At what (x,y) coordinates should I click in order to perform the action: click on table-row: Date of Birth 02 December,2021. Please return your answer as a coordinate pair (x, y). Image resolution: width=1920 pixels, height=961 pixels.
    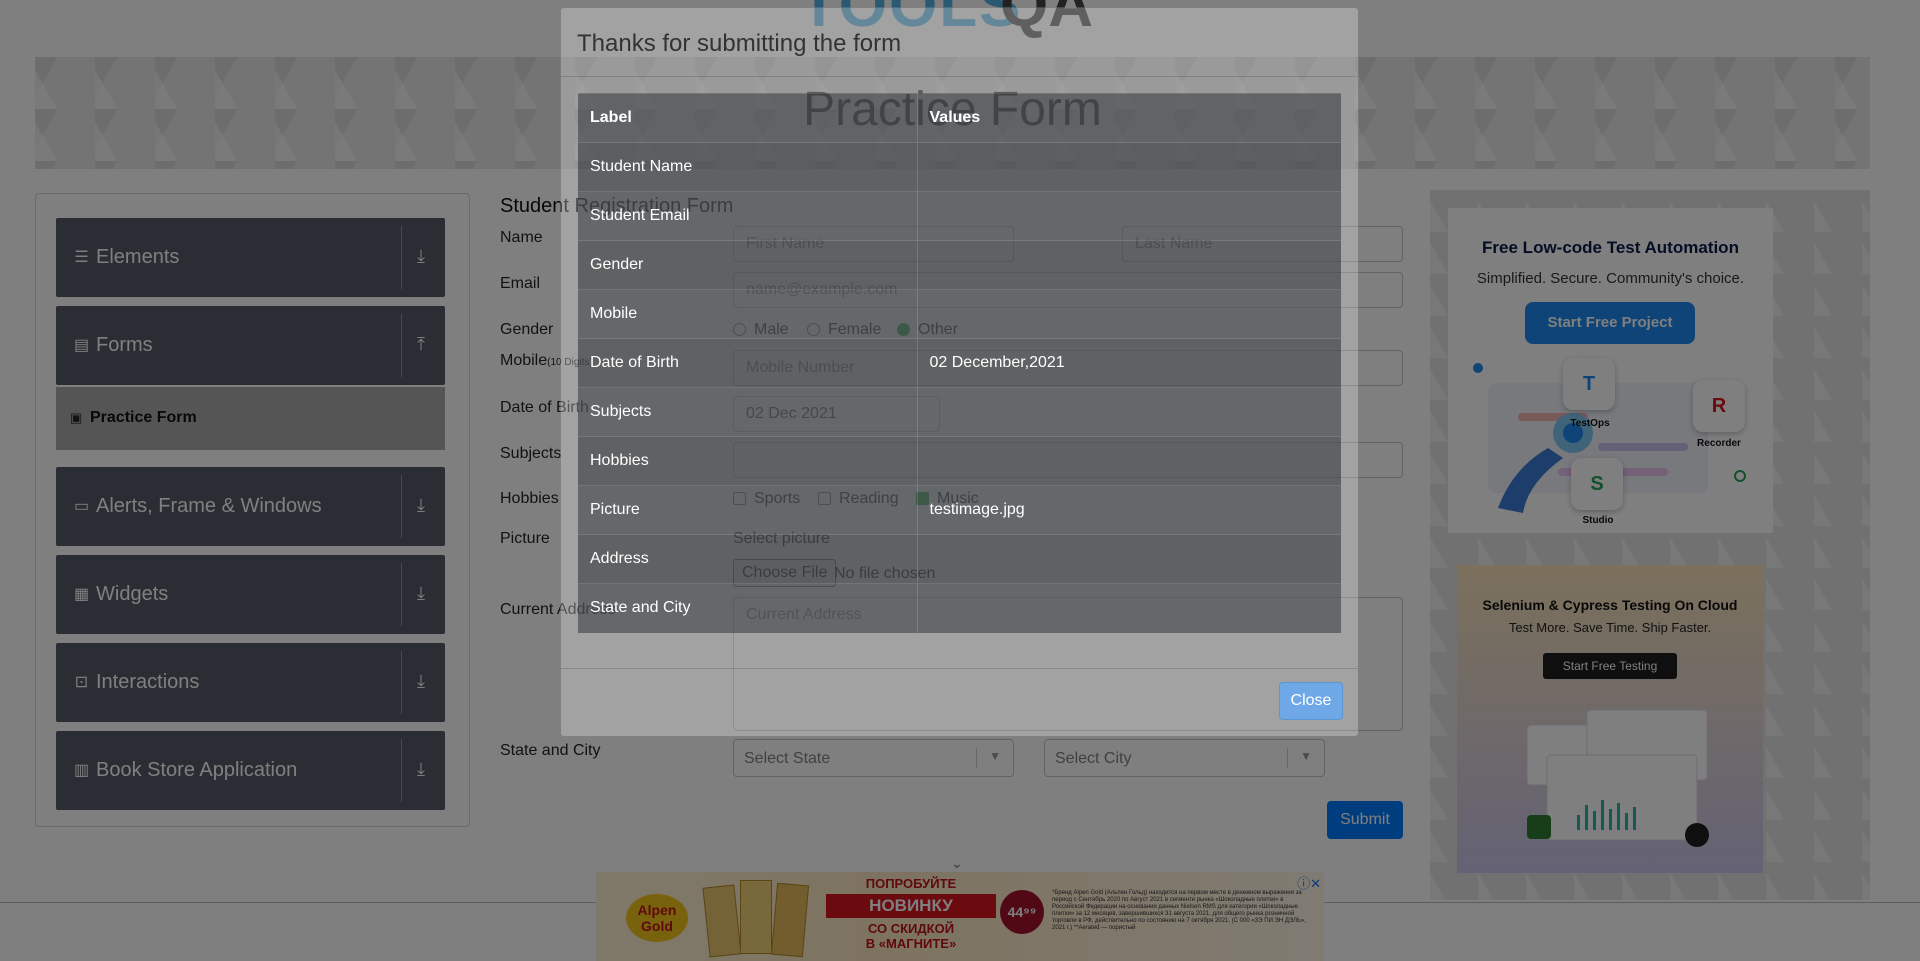
    Looking at the image, I should click on (959, 363).